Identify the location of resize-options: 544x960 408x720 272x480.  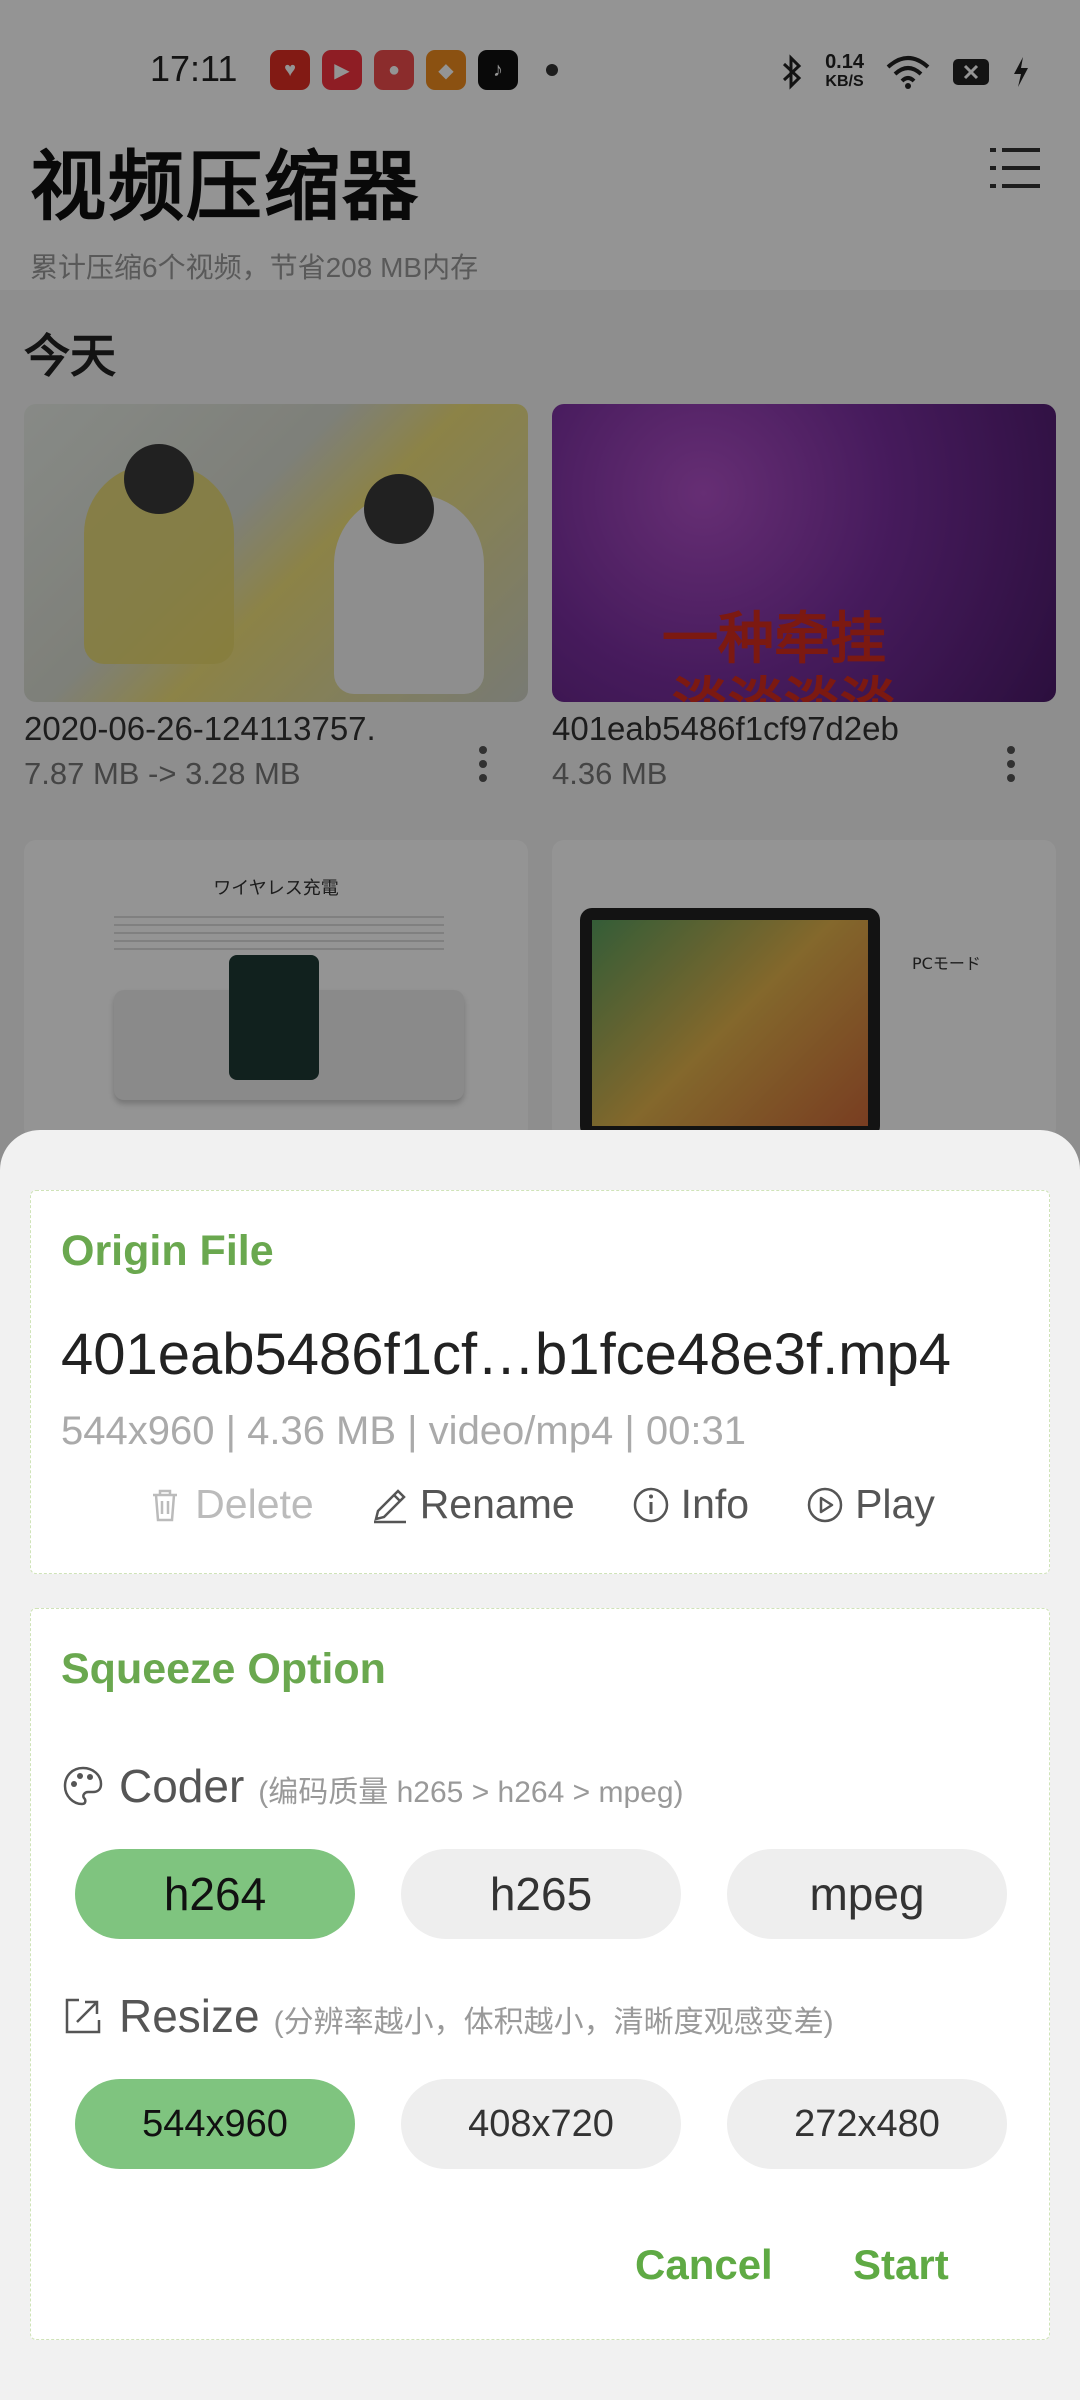
(541, 2124).